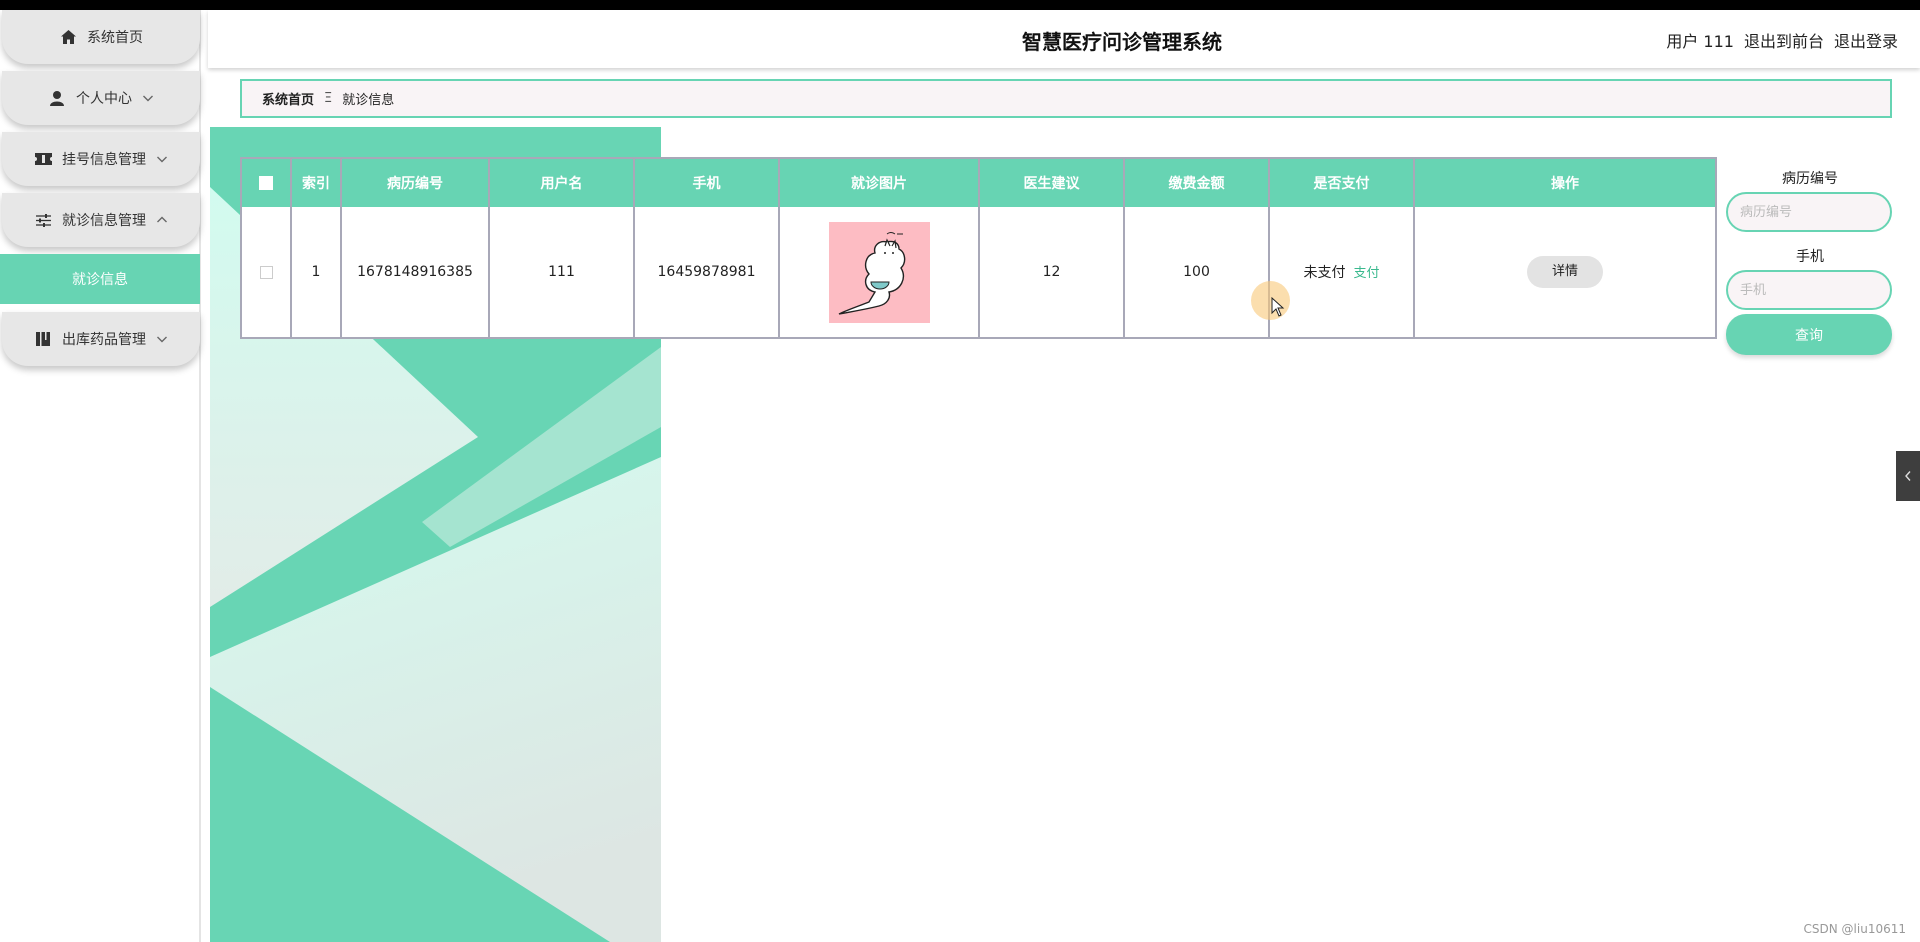 The width and height of the screenshot is (1920, 942). Describe the element at coordinates (328, 98) in the screenshot. I see `breadcrumb-separator: Ξ` at that location.